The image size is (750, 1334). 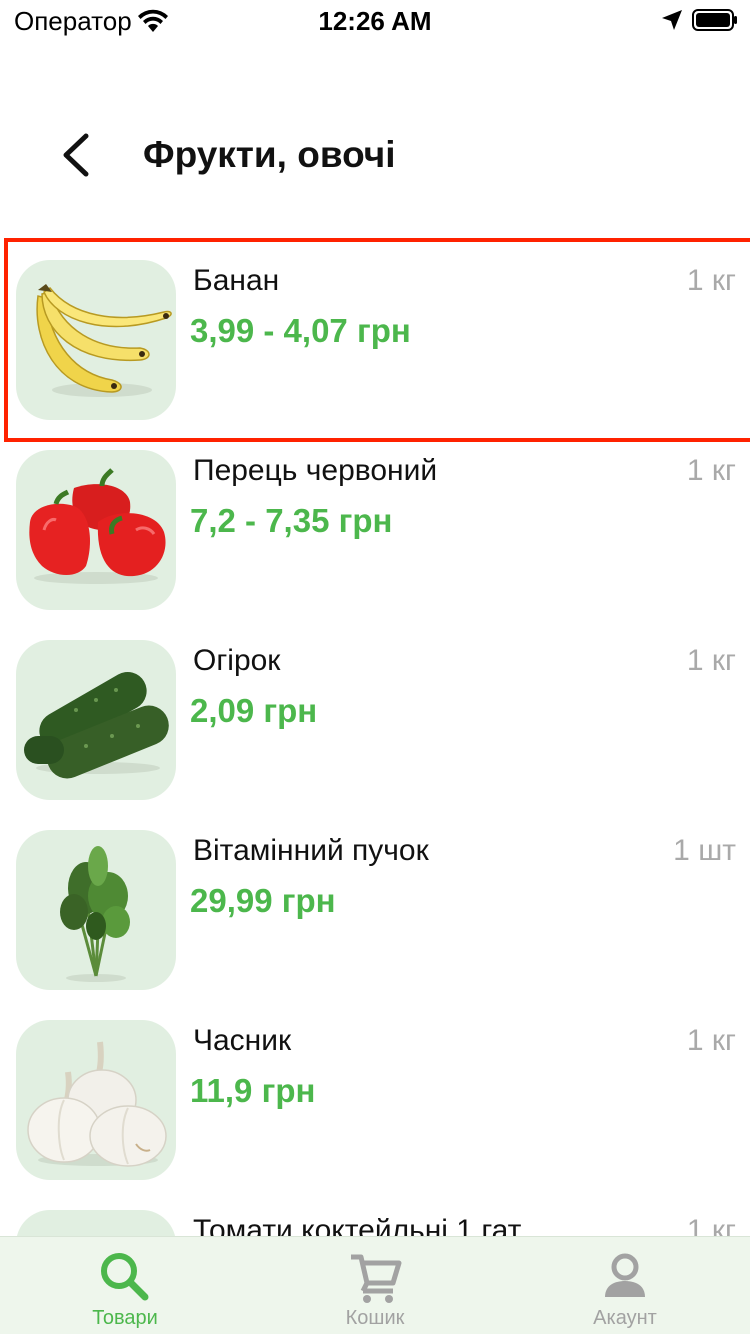 What do you see at coordinates (242, 1040) in the screenshot?
I see `product-name: Часник` at bounding box center [242, 1040].